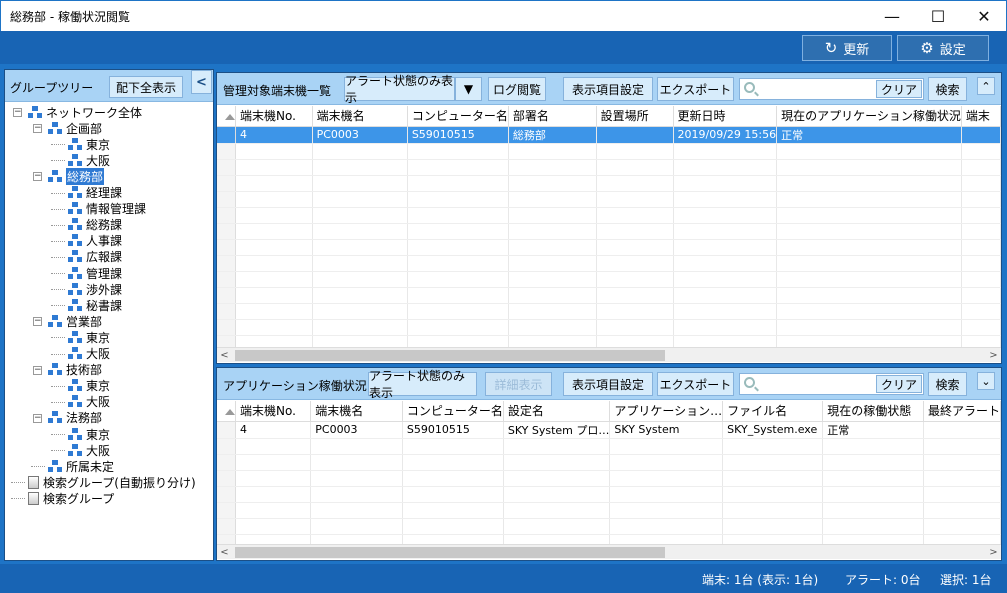 This screenshot has height=593, width=1007. Describe the element at coordinates (986, 86) in the screenshot. I see `collapse-up-button: ⌃` at that location.